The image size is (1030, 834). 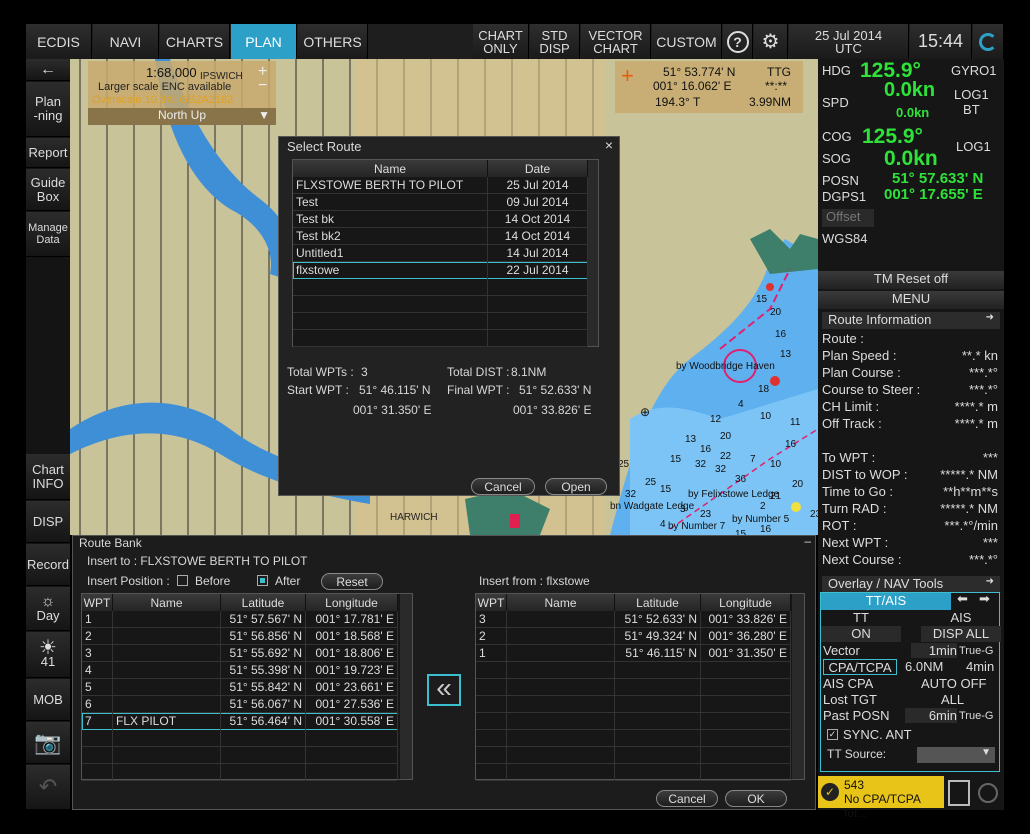 I want to click on past-posn-mode: True-G, so click(x=976, y=716).